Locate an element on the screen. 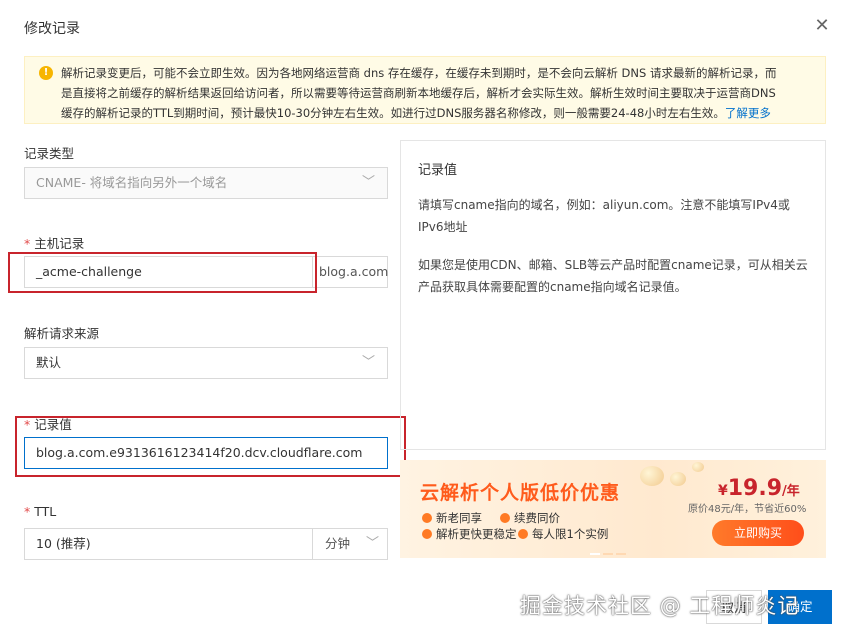  highlight-box-host is located at coordinates (162, 272).